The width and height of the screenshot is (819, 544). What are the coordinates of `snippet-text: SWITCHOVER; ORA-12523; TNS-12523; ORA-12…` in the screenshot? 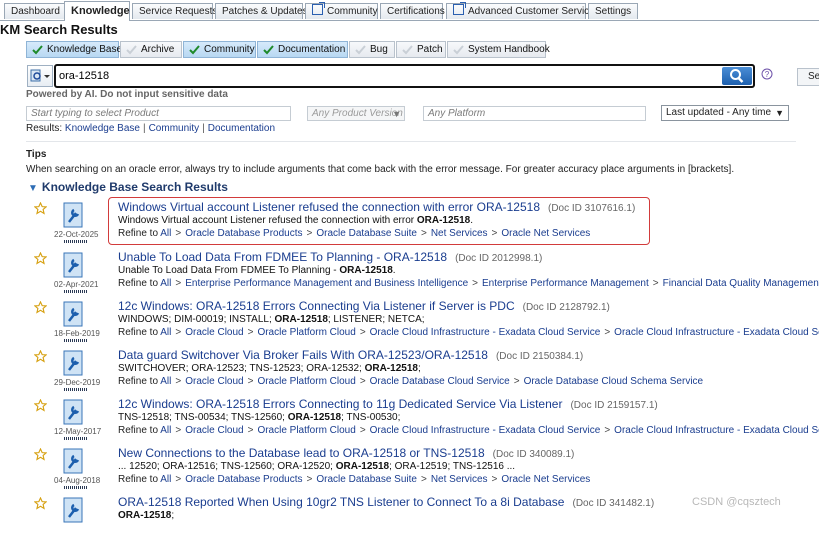 It's located at (241, 368).